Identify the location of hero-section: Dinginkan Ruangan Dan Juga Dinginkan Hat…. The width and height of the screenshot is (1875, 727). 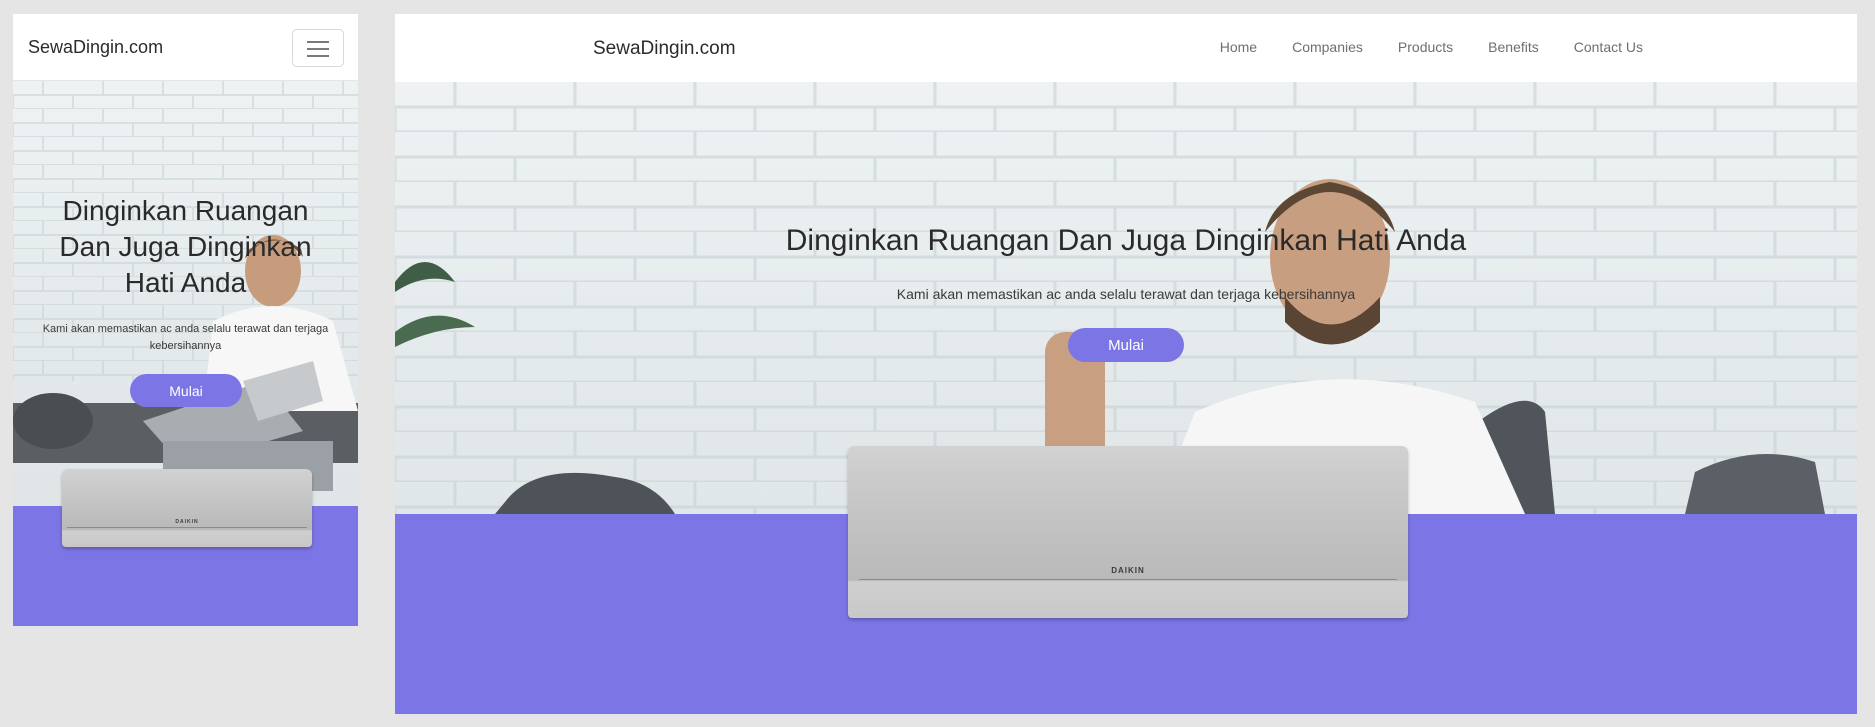
(185, 353).